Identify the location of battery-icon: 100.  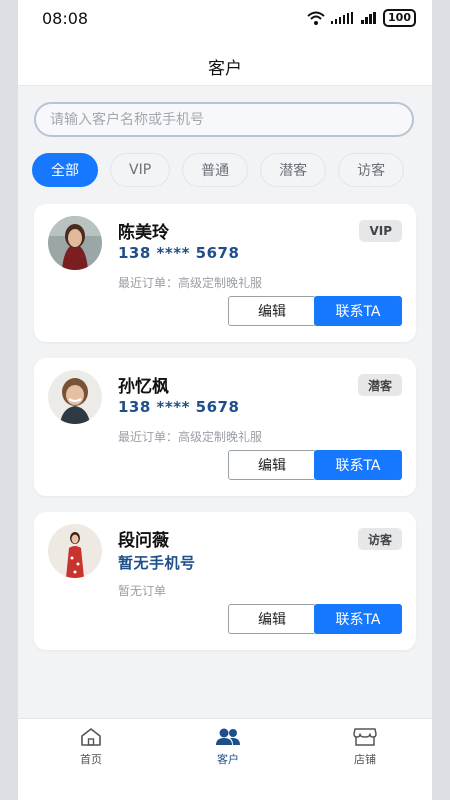
(399, 18).